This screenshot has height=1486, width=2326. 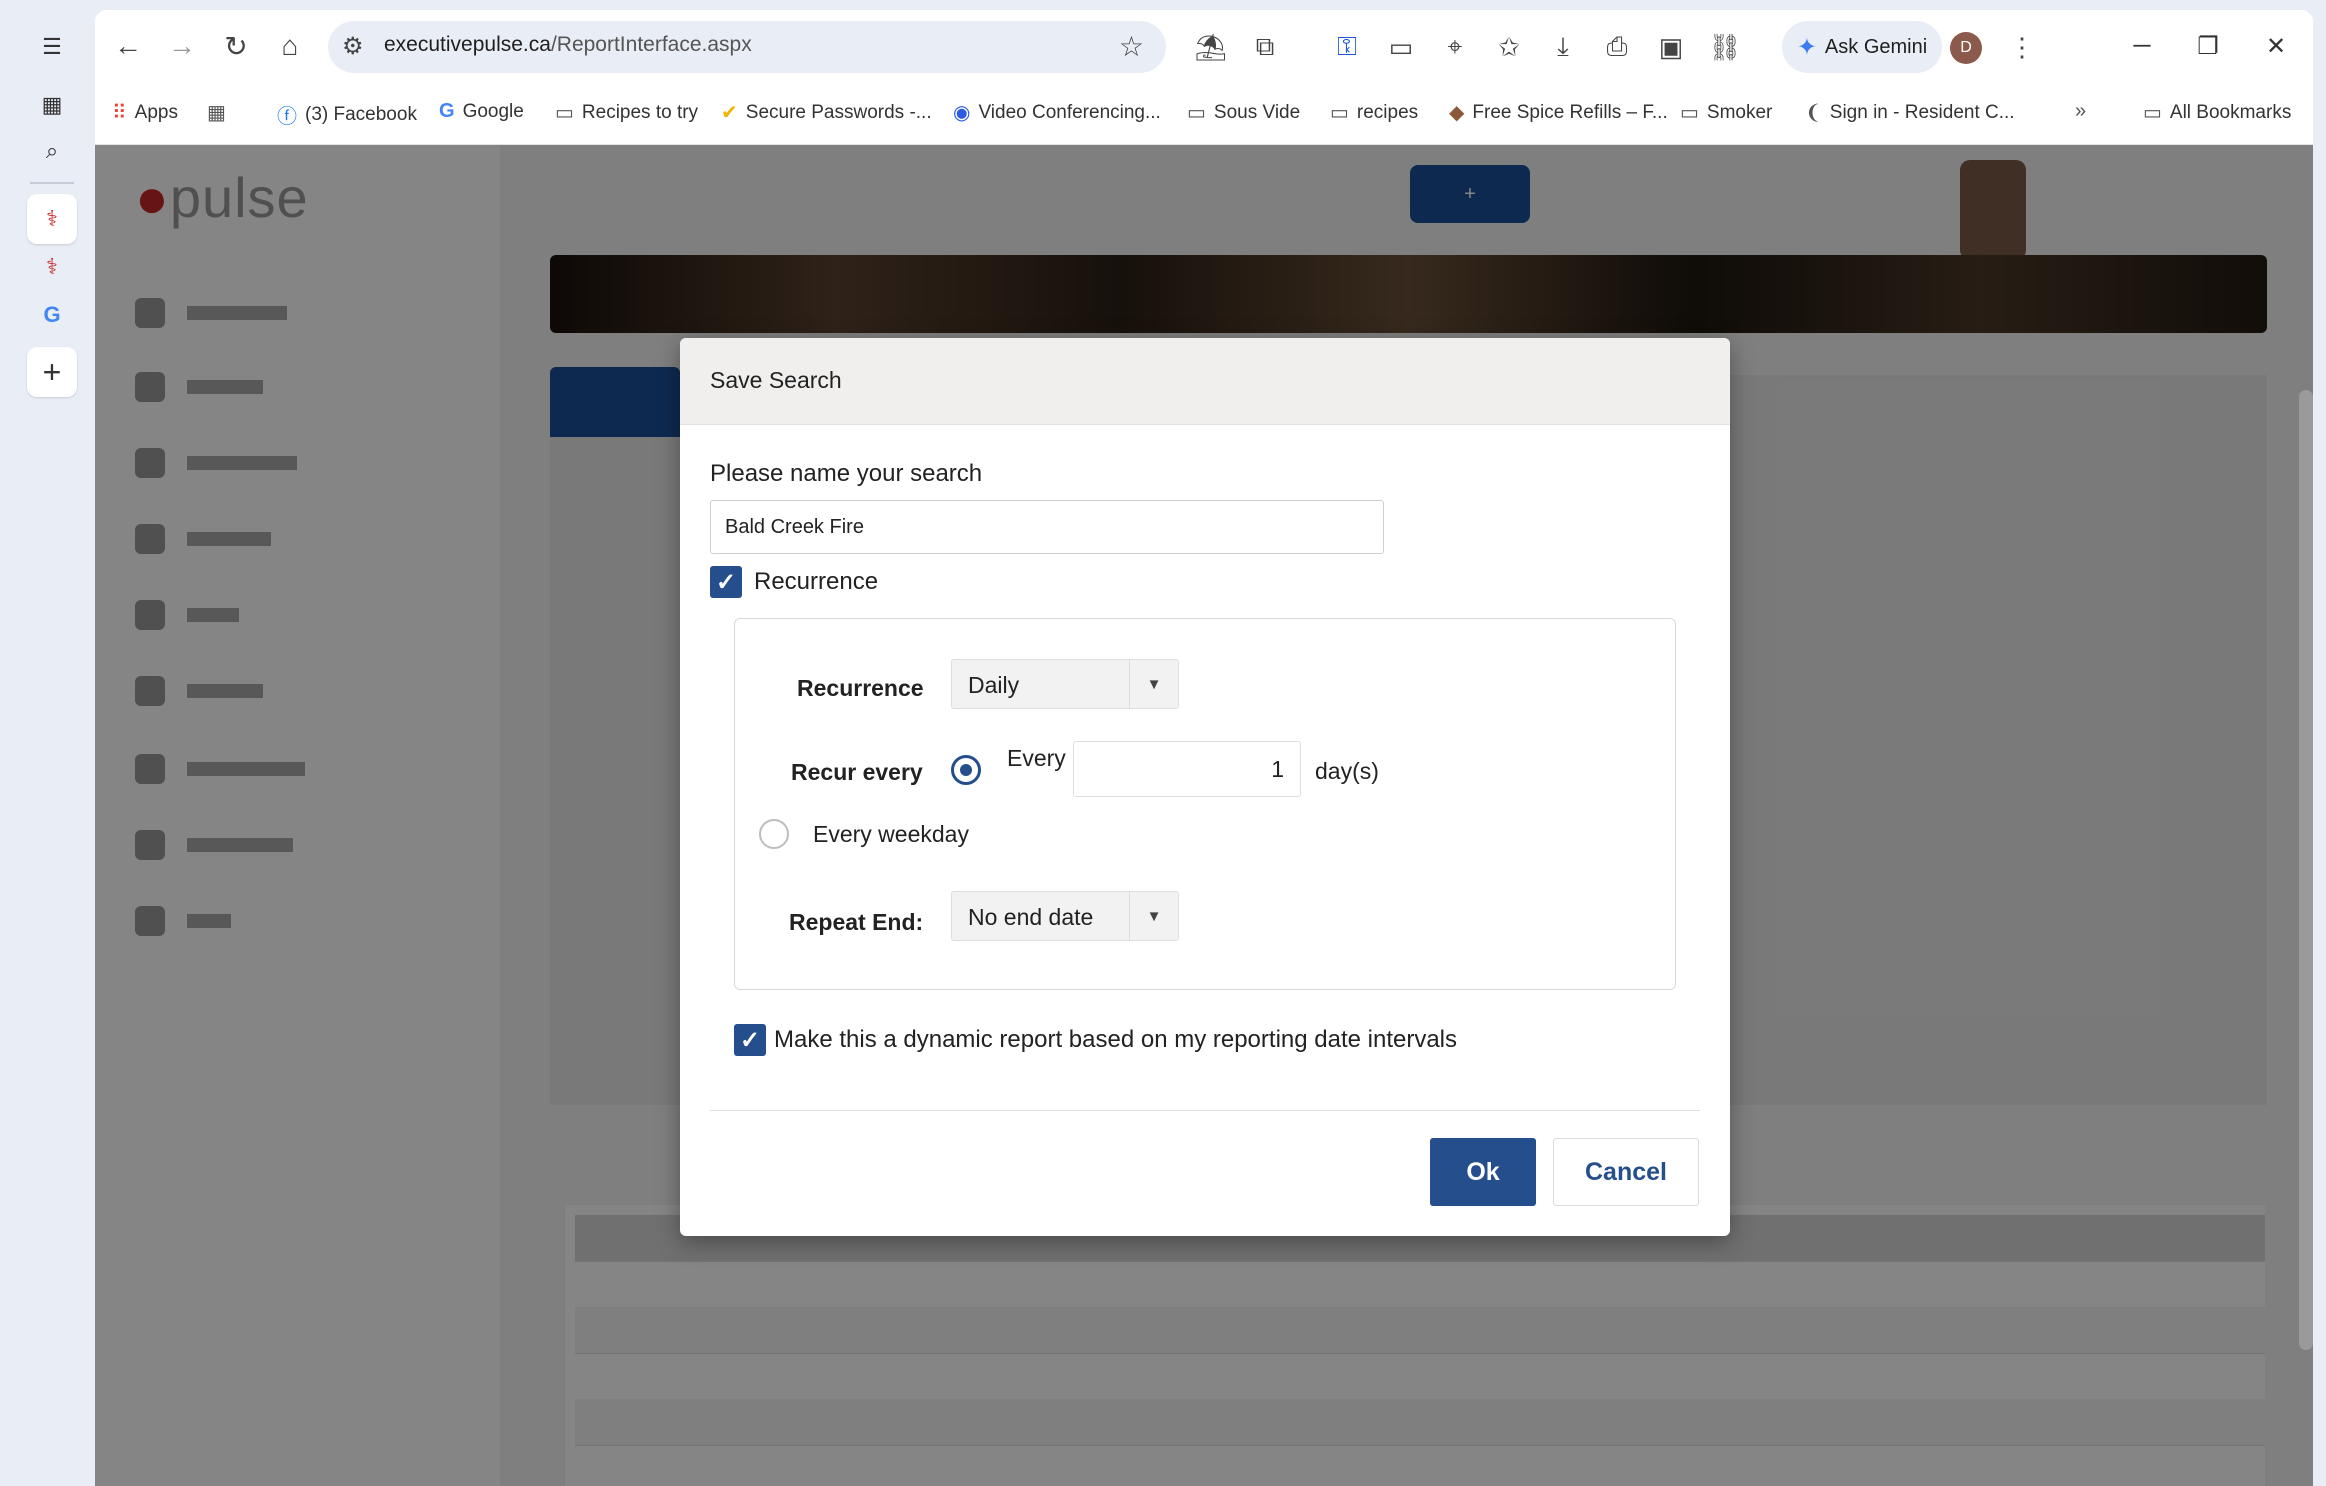 I want to click on bookmark-sous-vide: ▭ Sous Vide, so click(x=1243, y=112).